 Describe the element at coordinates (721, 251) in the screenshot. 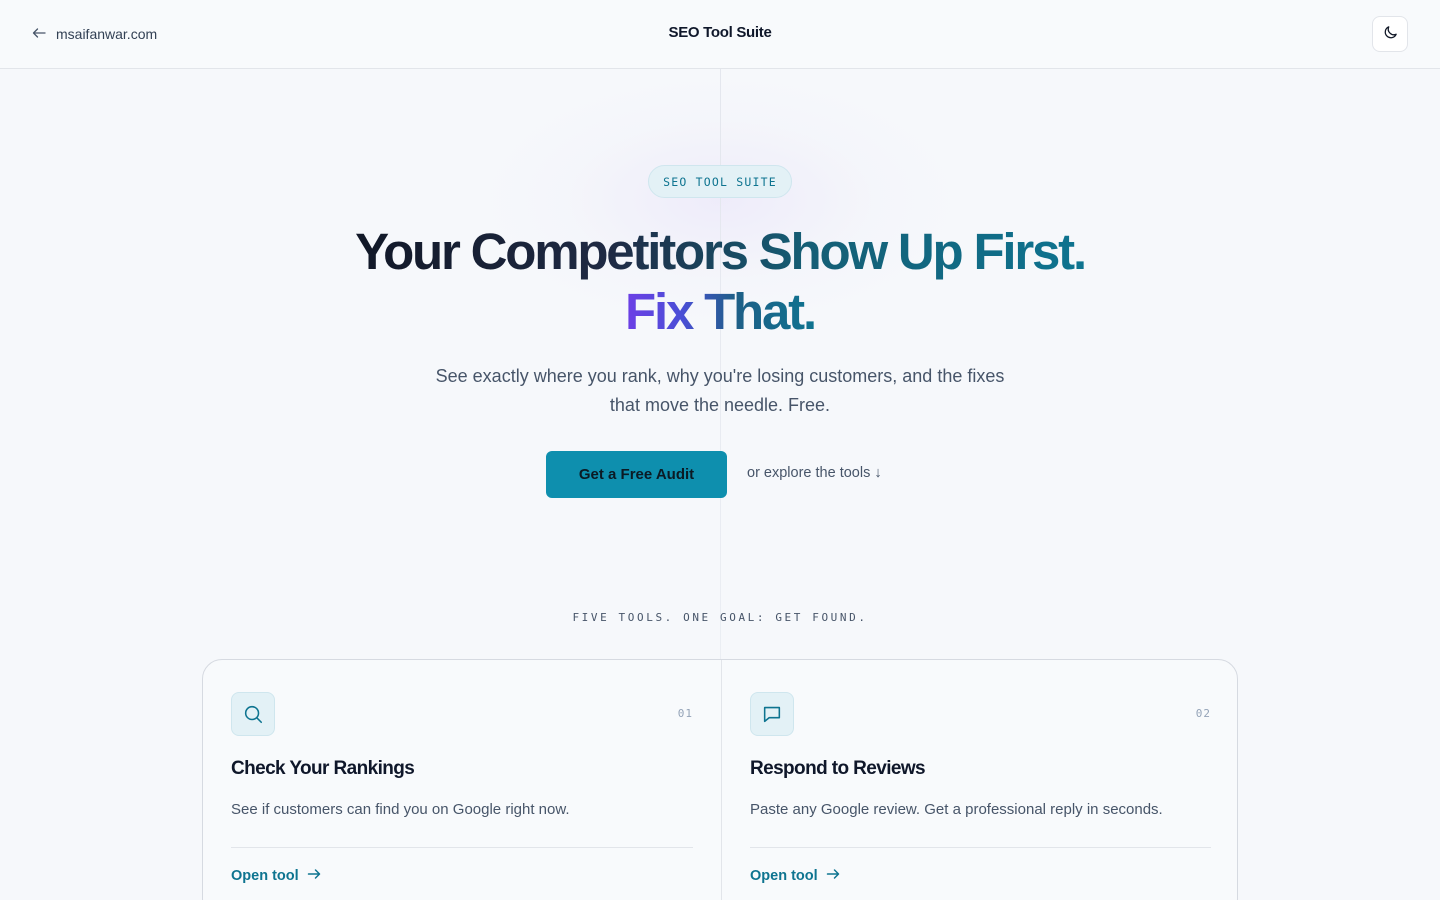

I see `headline-line-1: Your Competitors Show Up First.` at that location.